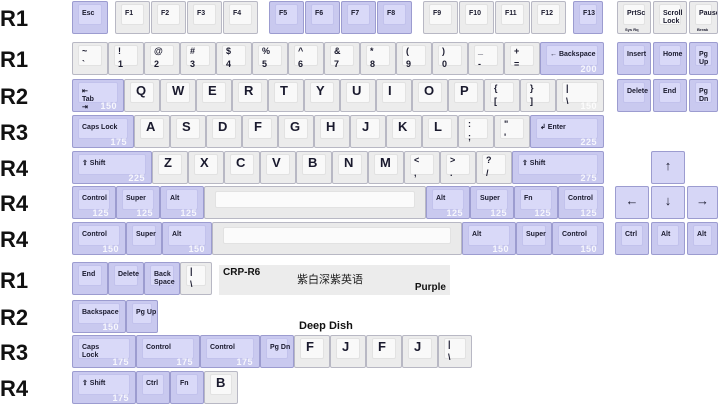 This screenshot has height=404, width=720. I want to click on key-7-symbol: & 7, so click(342, 58).